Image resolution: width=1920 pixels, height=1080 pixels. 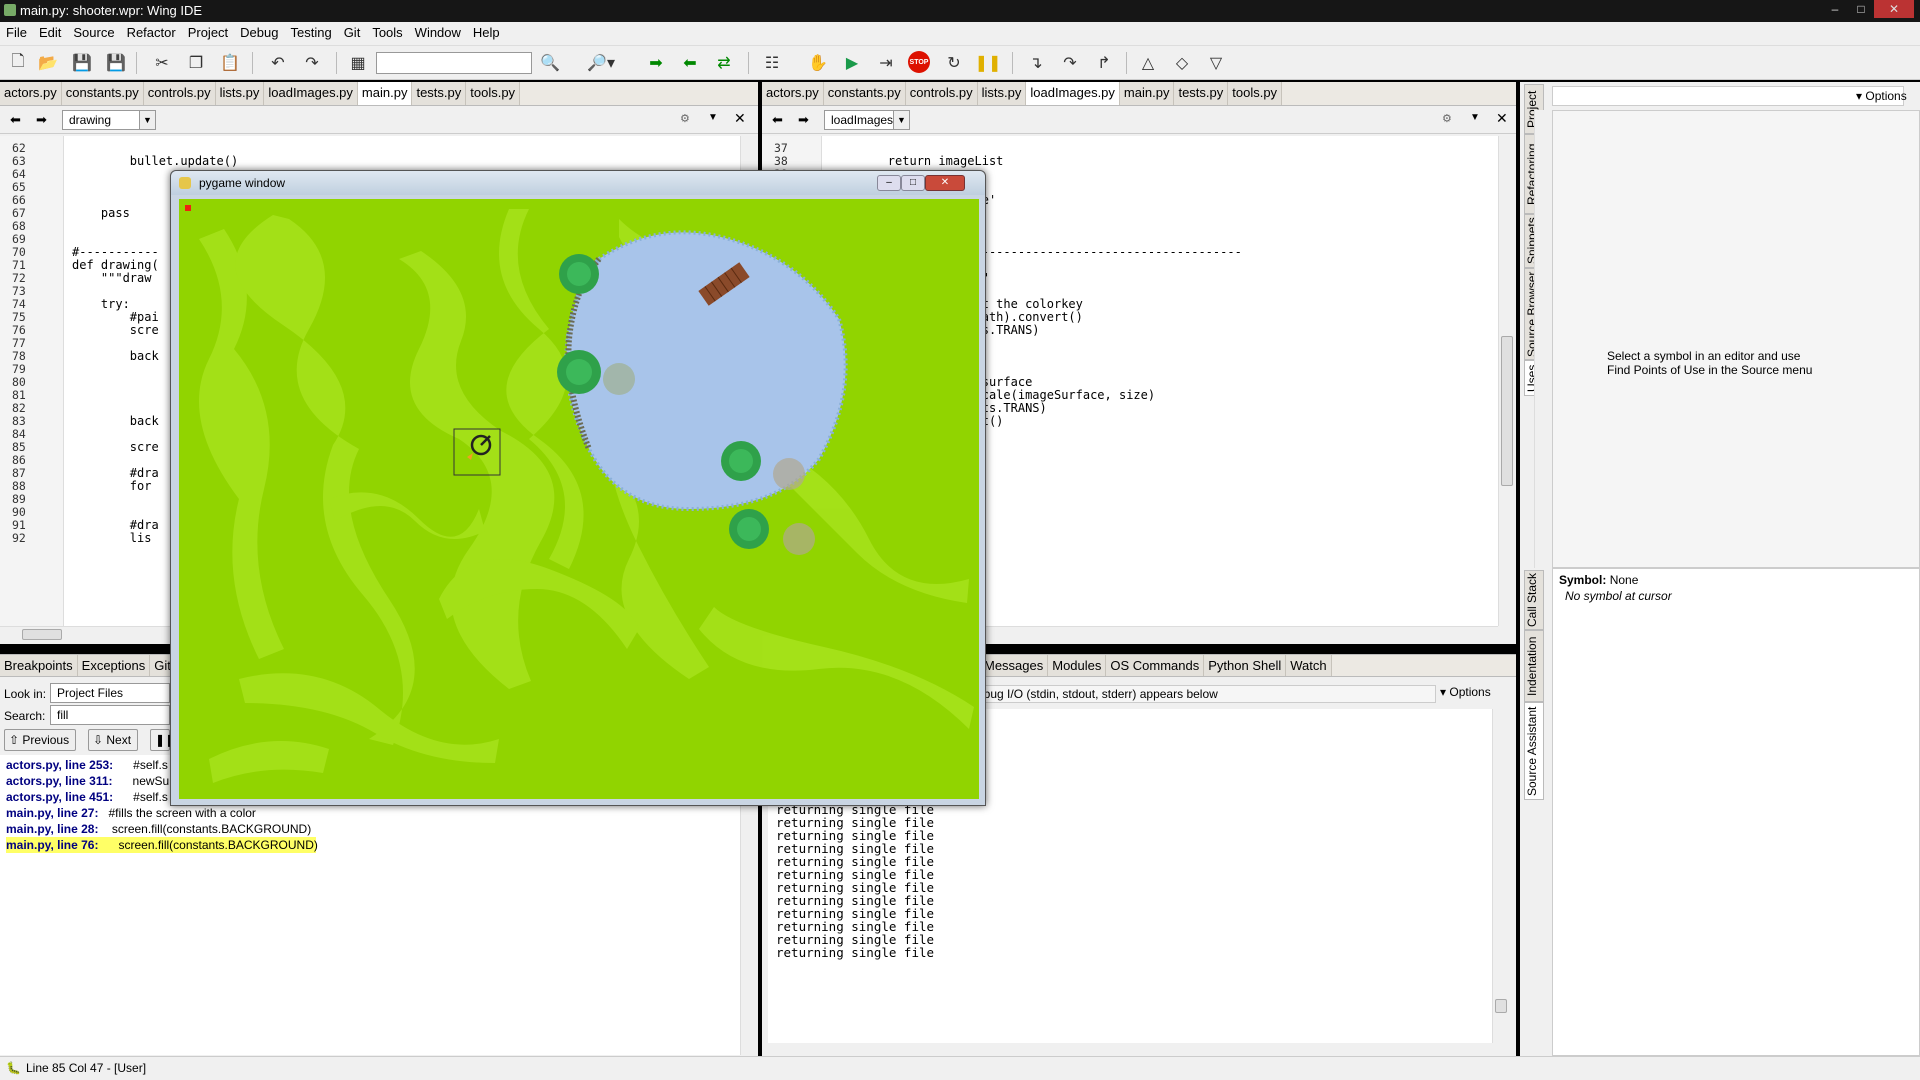 I want to click on undo-icon: ↶, so click(x=278, y=63).